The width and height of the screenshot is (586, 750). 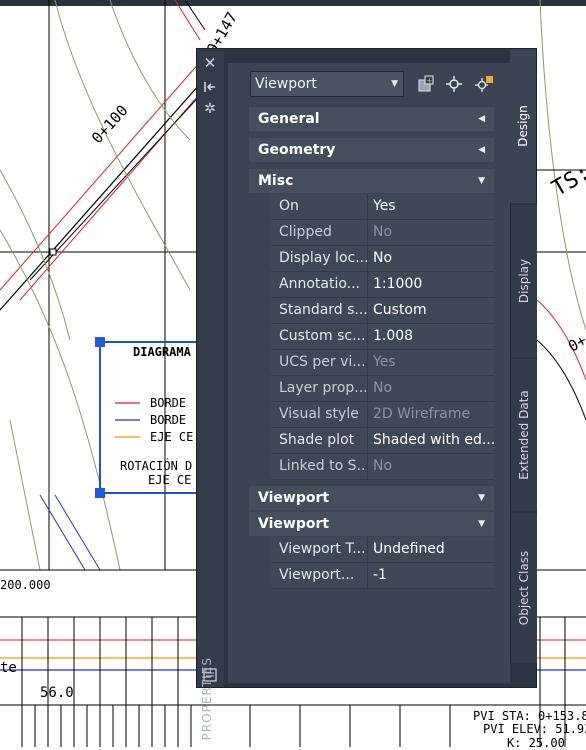 I want to click on tab-extended-data: Extended Data, so click(x=523, y=435).